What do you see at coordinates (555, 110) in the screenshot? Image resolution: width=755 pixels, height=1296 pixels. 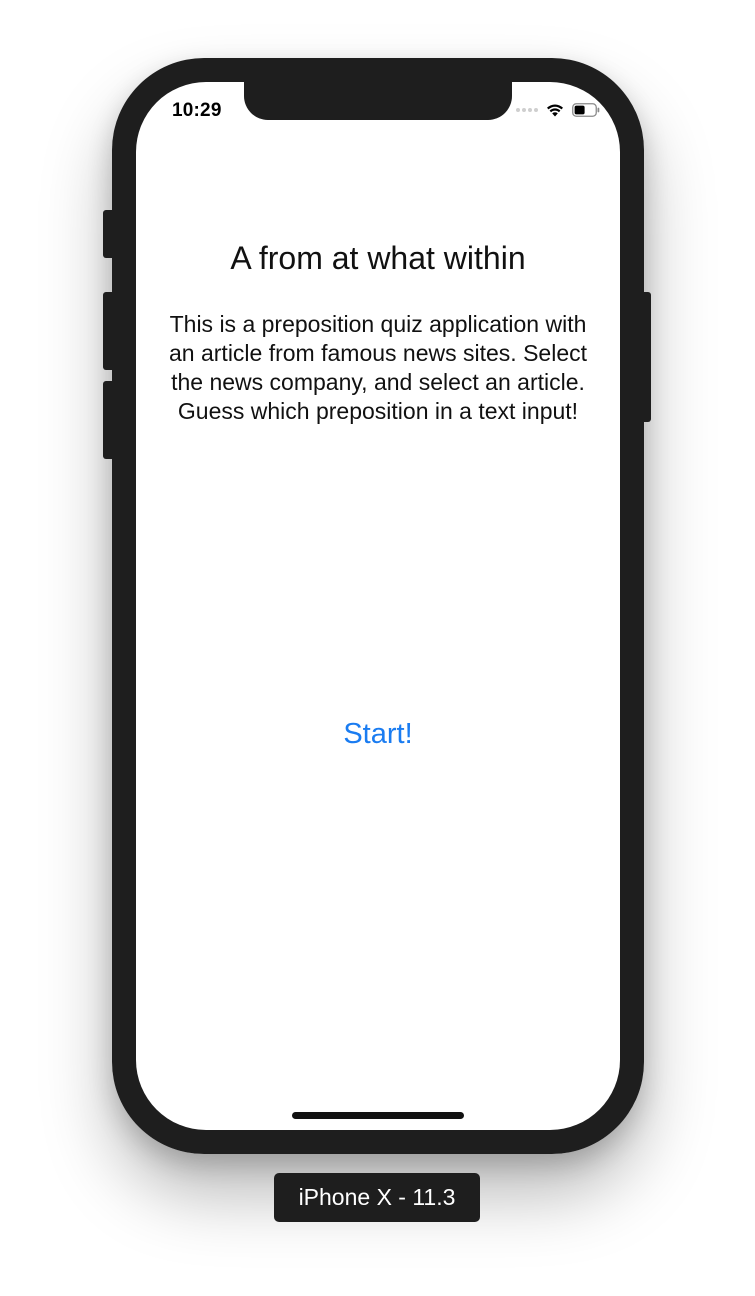 I see `wifi-icon` at bounding box center [555, 110].